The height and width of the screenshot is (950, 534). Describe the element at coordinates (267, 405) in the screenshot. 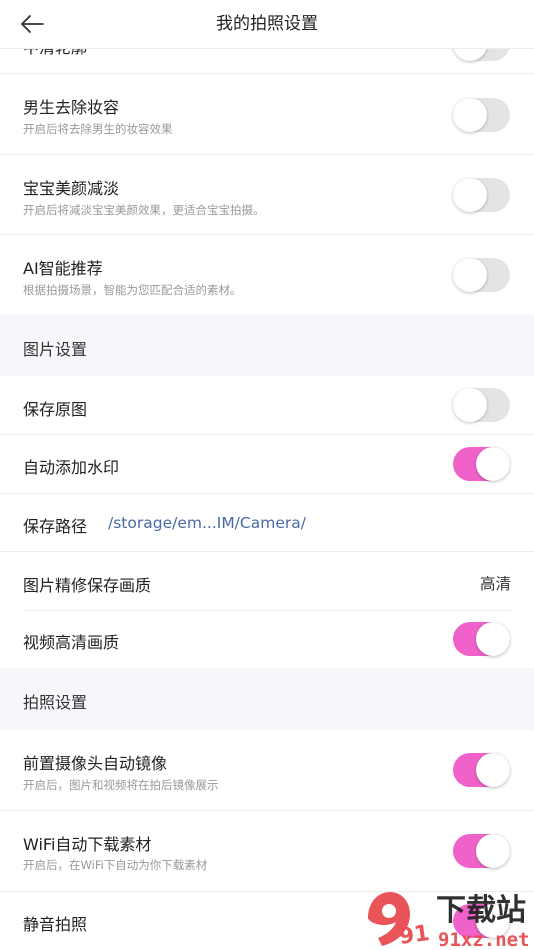

I see `setting-row-save-original: 保存原图` at that location.